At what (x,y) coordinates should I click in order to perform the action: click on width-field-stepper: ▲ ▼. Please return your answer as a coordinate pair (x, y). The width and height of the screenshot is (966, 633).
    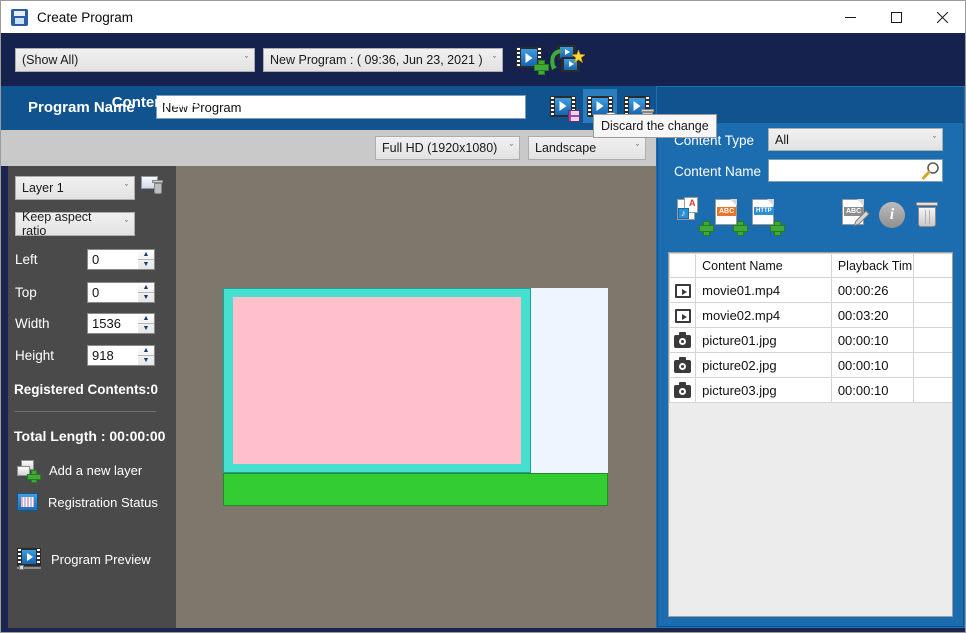
    Looking at the image, I should click on (146, 323).